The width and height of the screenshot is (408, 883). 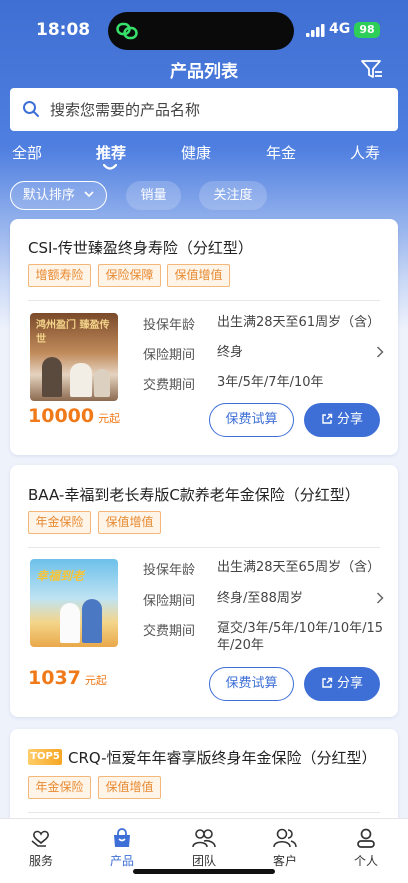 What do you see at coordinates (74, 603) in the screenshot?
I see `product-image: 幸福到老` at bounding box center [74, 603].